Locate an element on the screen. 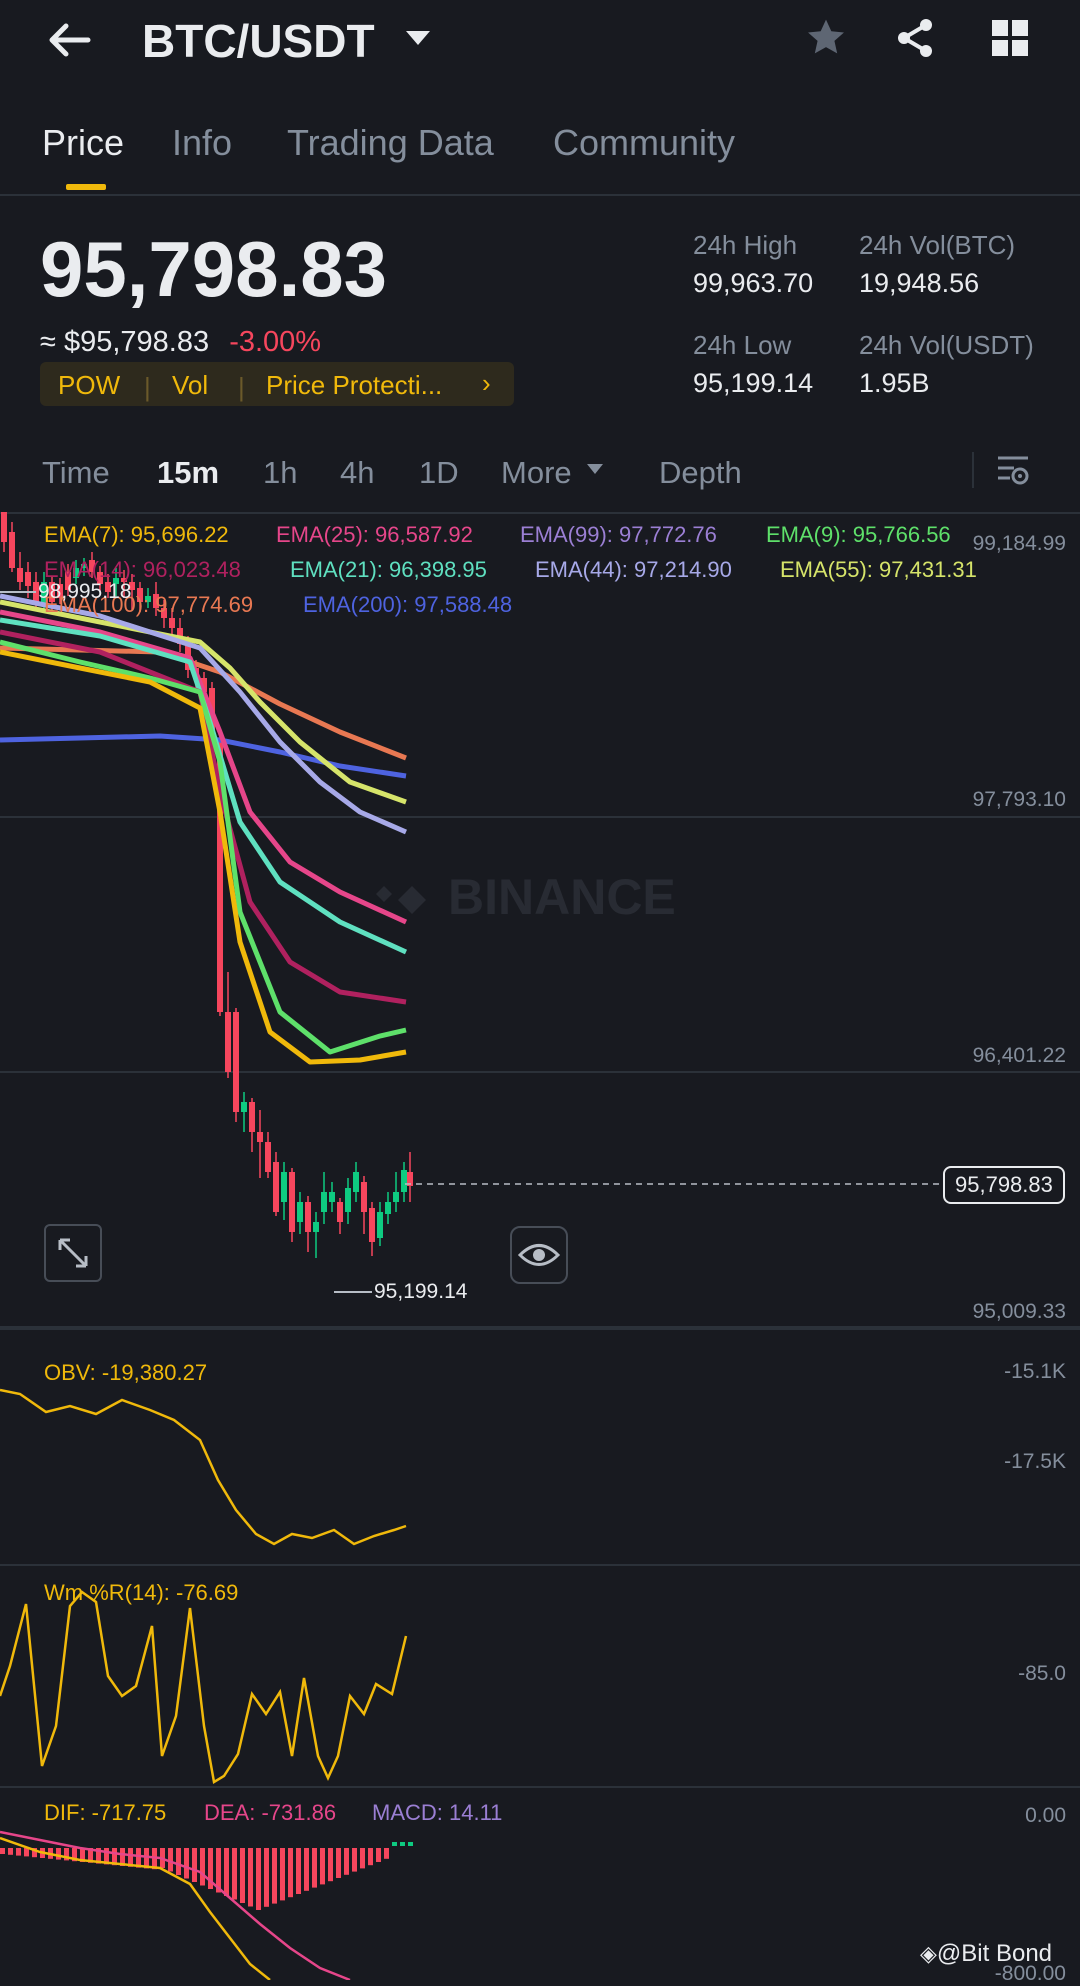 Image resolution: width=1080 pixels, height=1986 pixels. ema-label-21: EMA(21): 96,398.95 is located at coordinates (388, 569).